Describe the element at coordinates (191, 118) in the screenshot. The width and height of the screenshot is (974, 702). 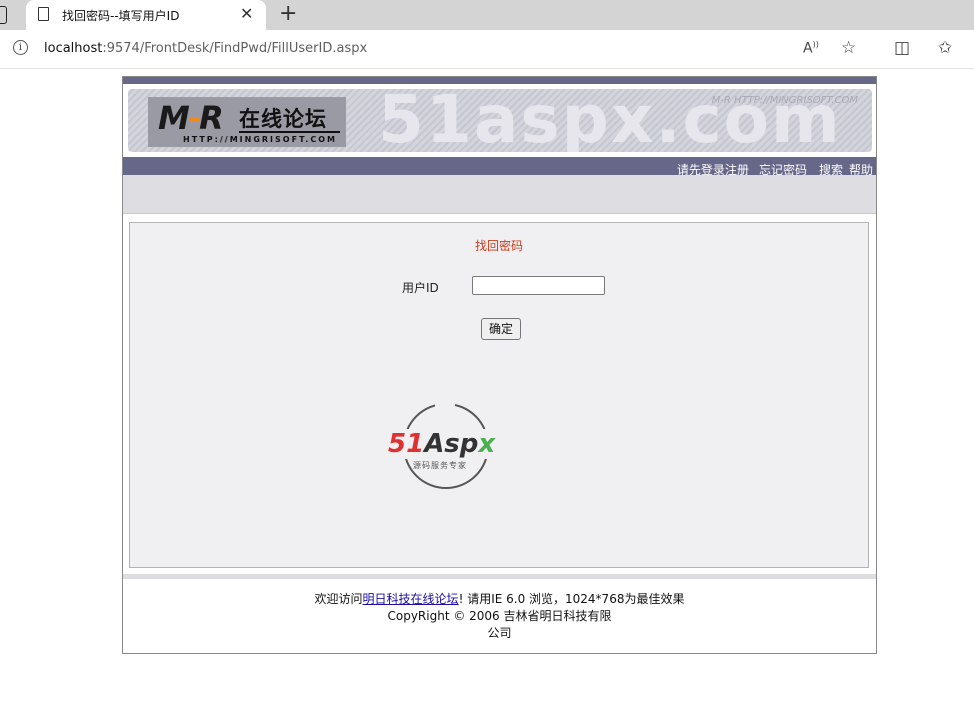
I see `logo-mr: M-R` at that location.